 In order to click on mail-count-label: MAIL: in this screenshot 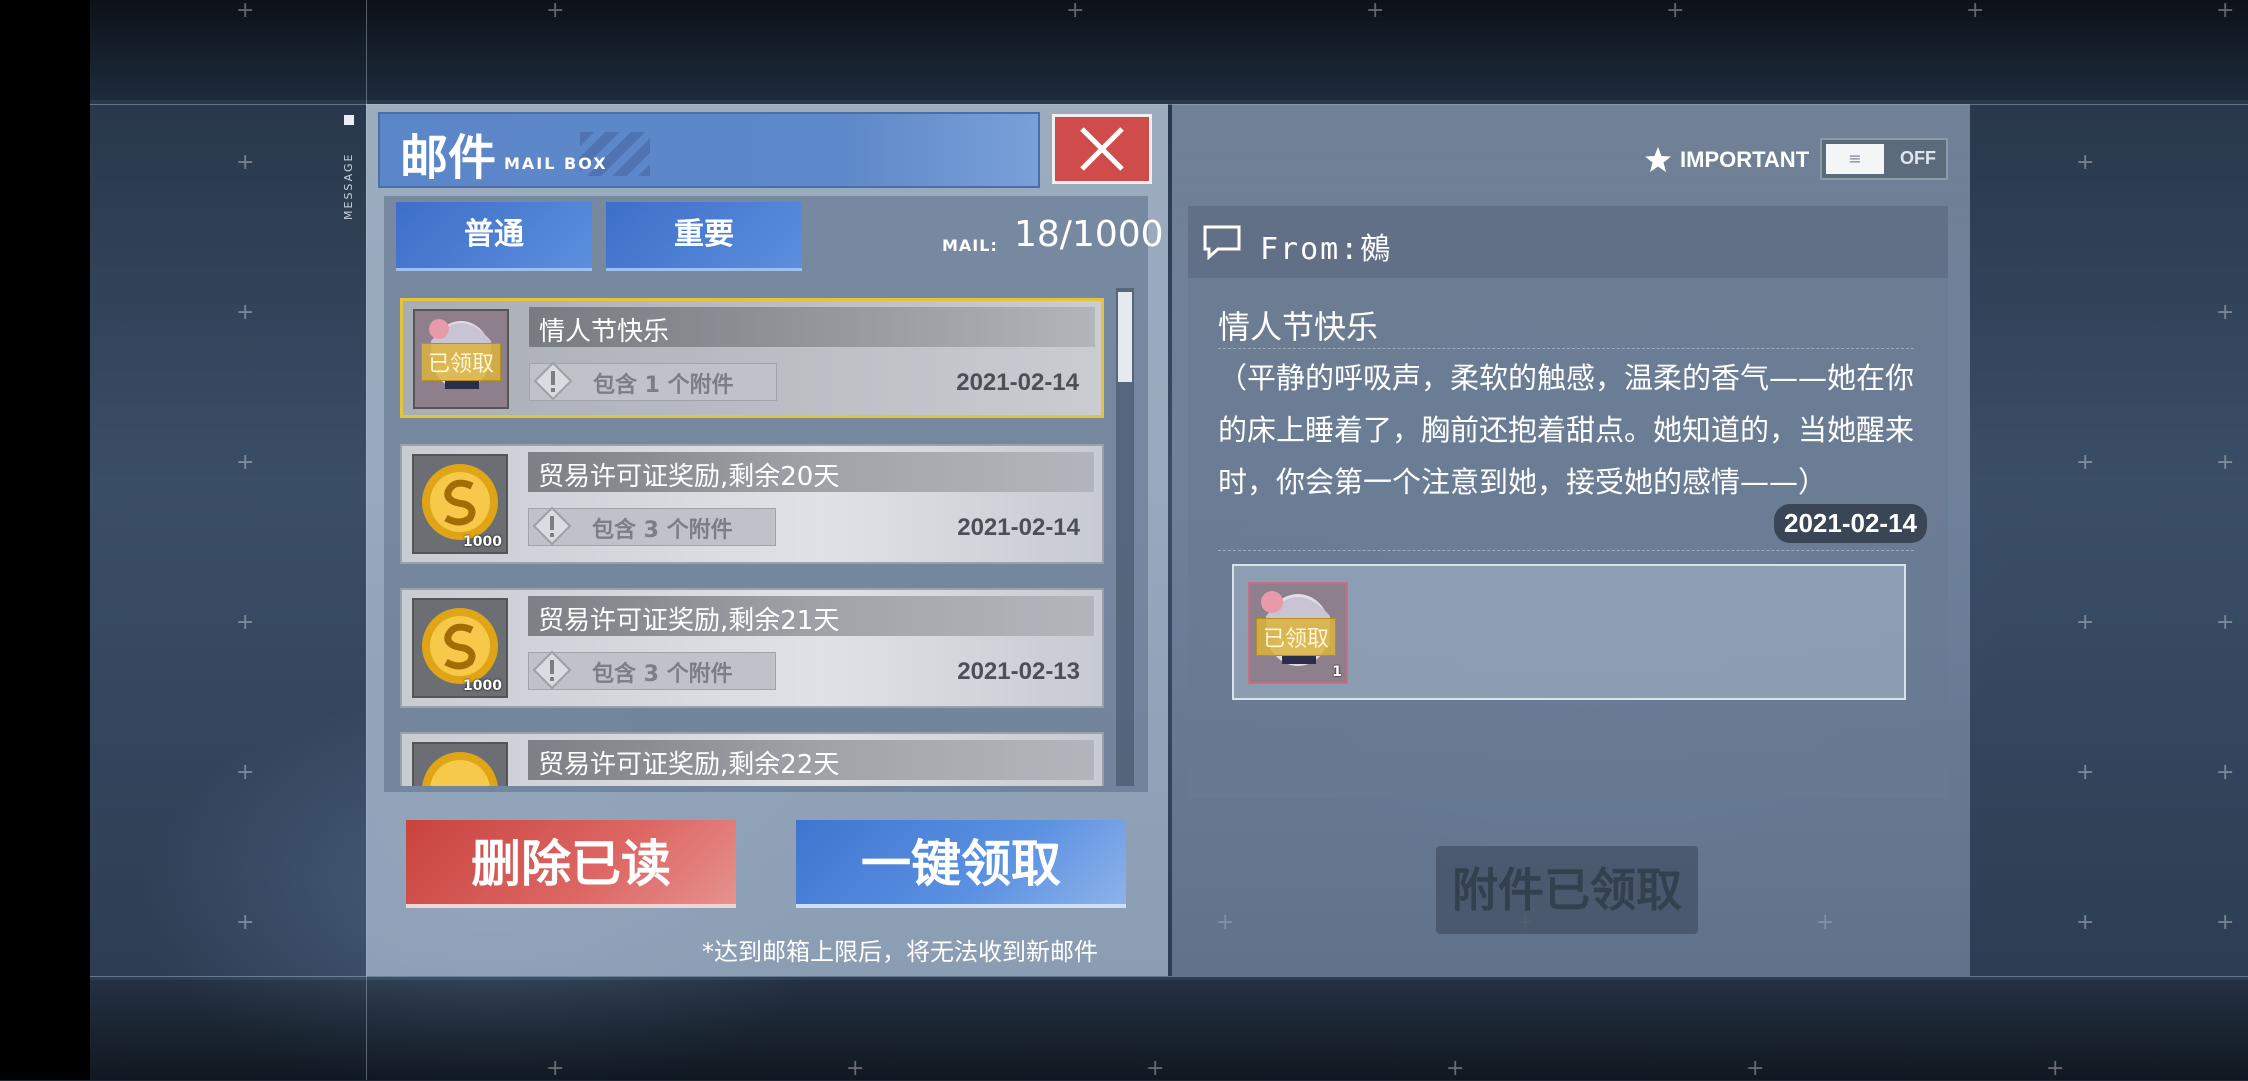, I will do `click(970, 245)`.